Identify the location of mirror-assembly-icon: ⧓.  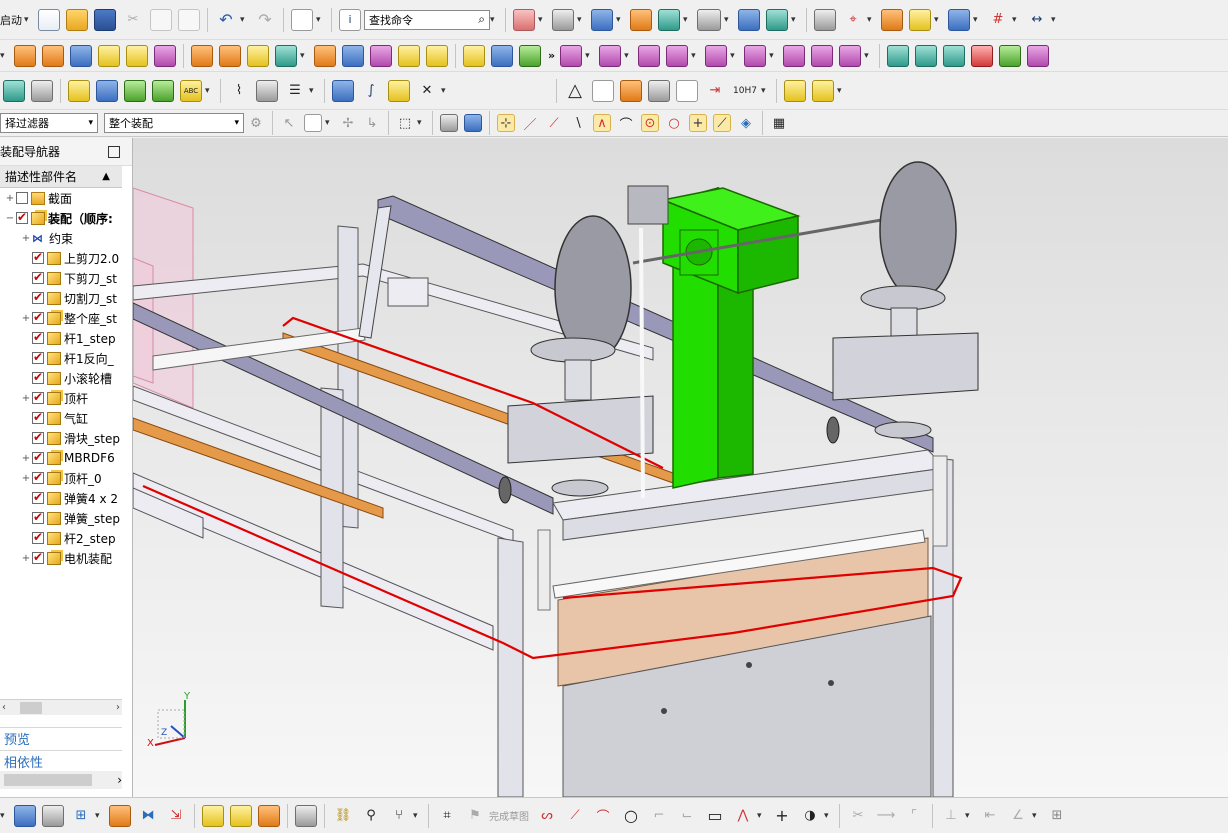
(148, 816).